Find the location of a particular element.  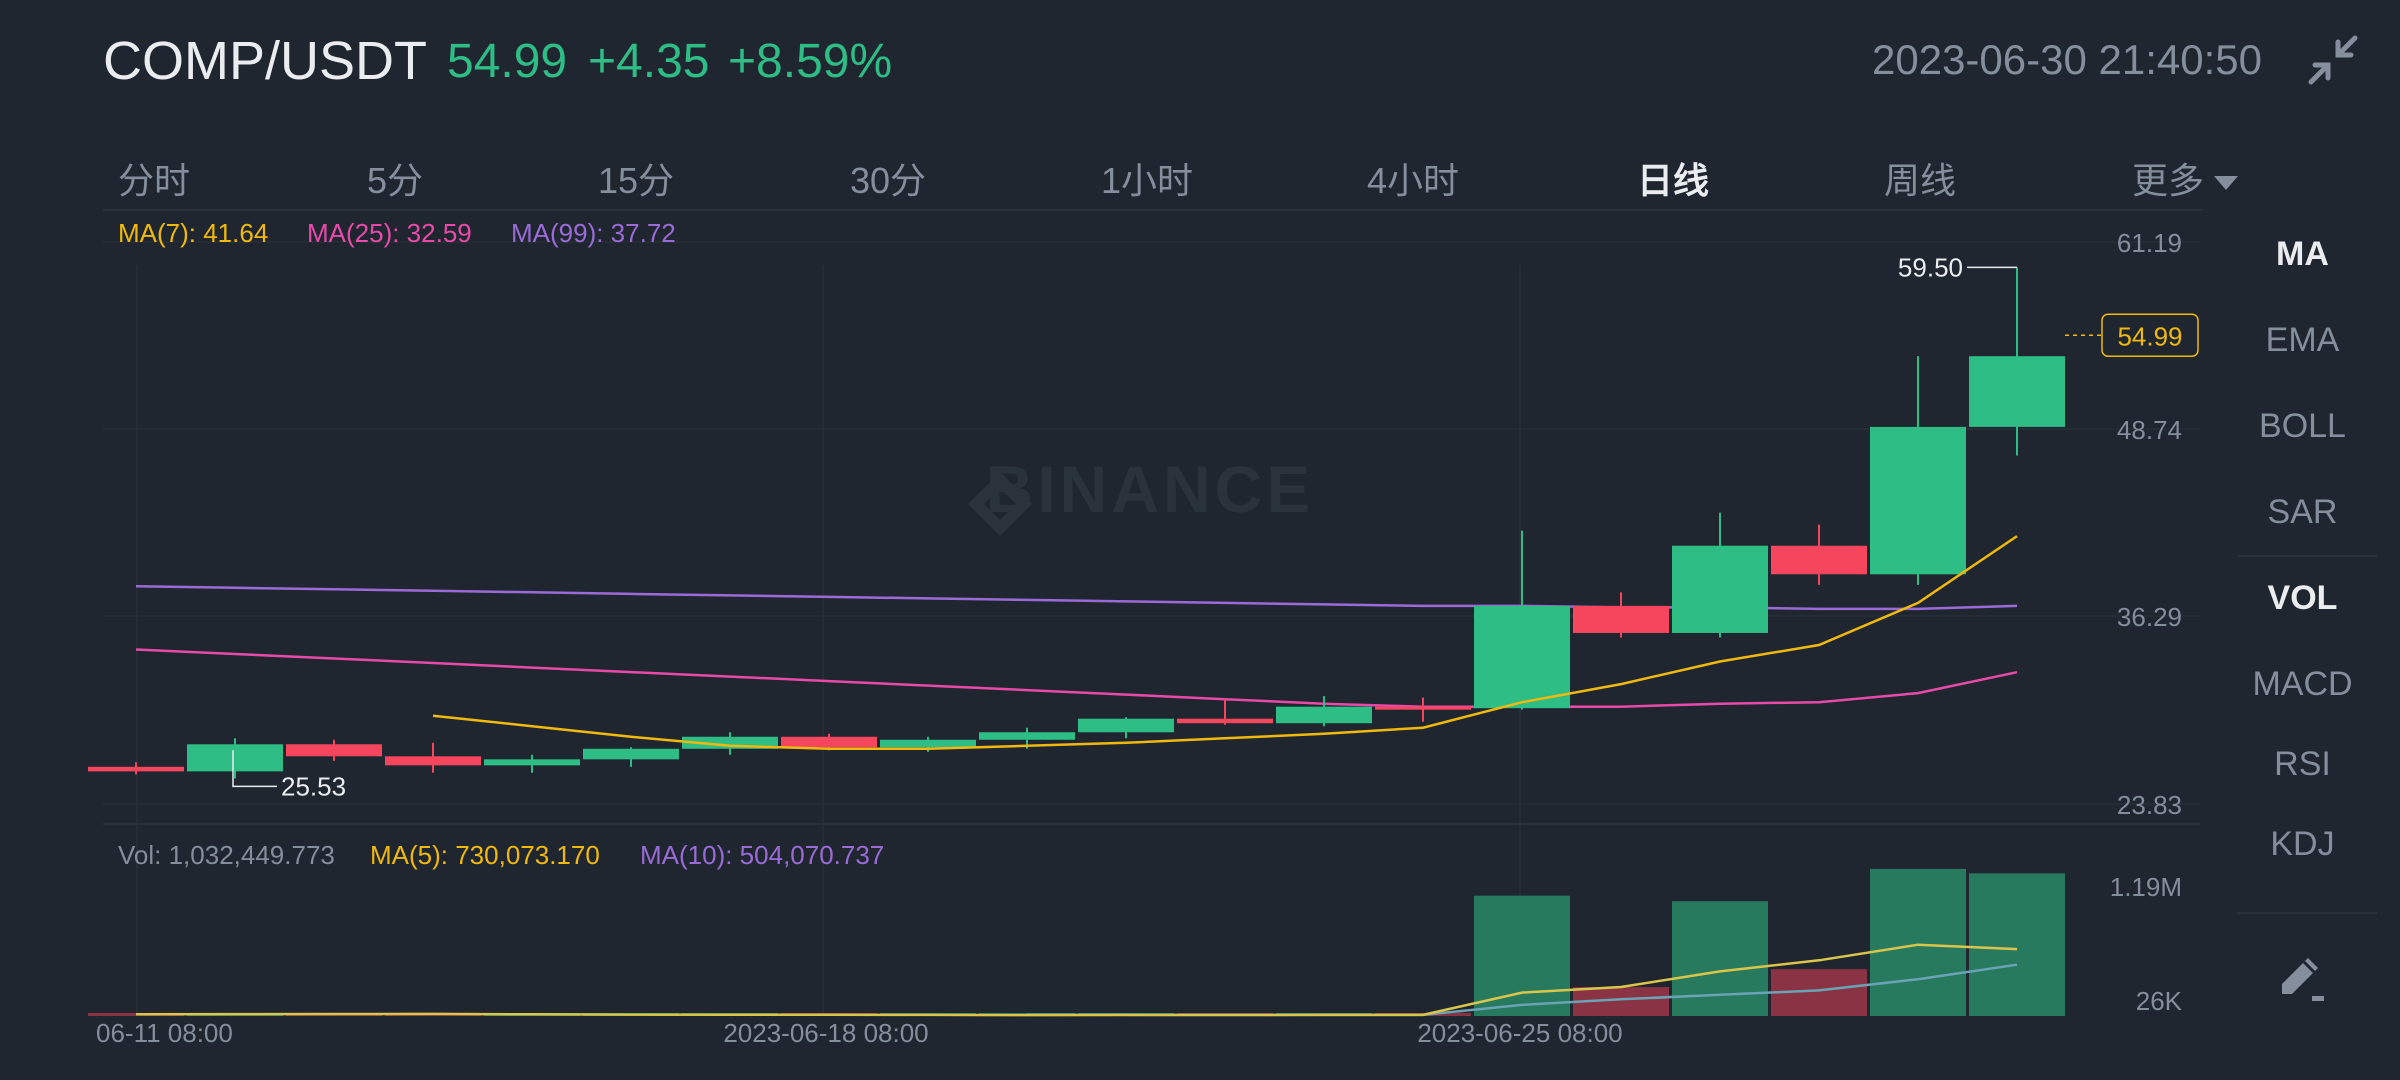

pencil-icon is located at coordinates (2302, 978).